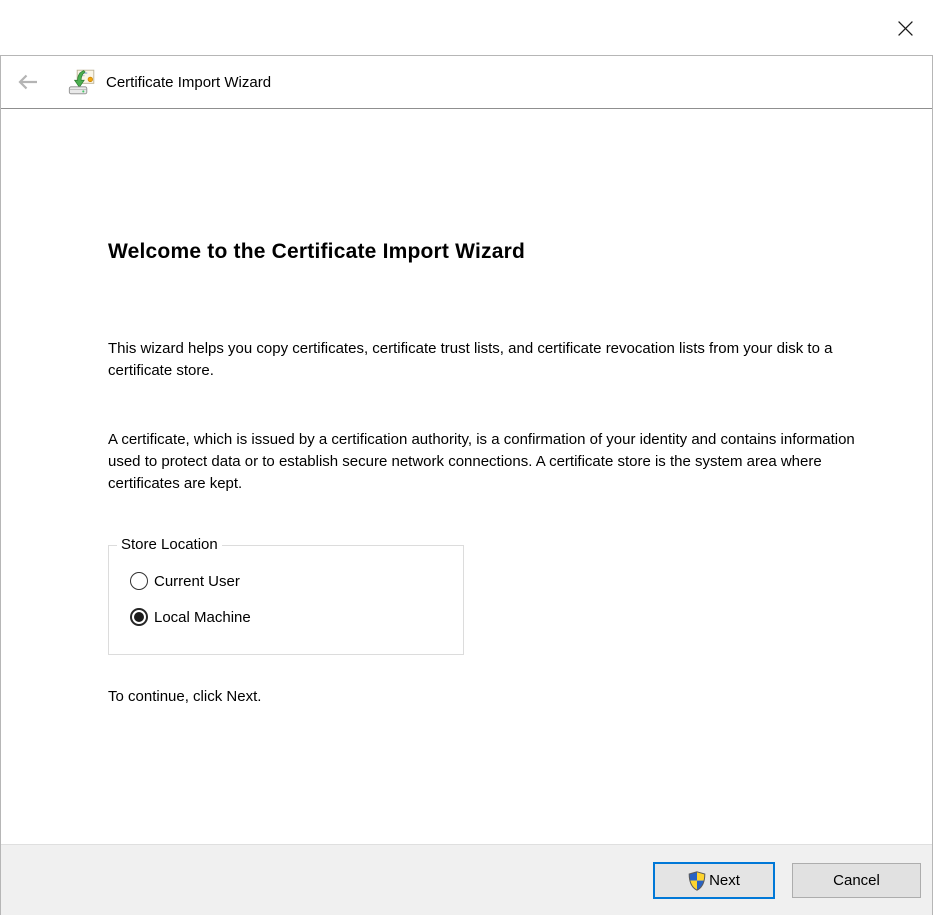 This screenshot has width=935, height=915. What do you see at coordinates (189, 82) in the screenshot?
I see `wizard-title: Certificate Import Wizard` at bounding box center [189, 82].